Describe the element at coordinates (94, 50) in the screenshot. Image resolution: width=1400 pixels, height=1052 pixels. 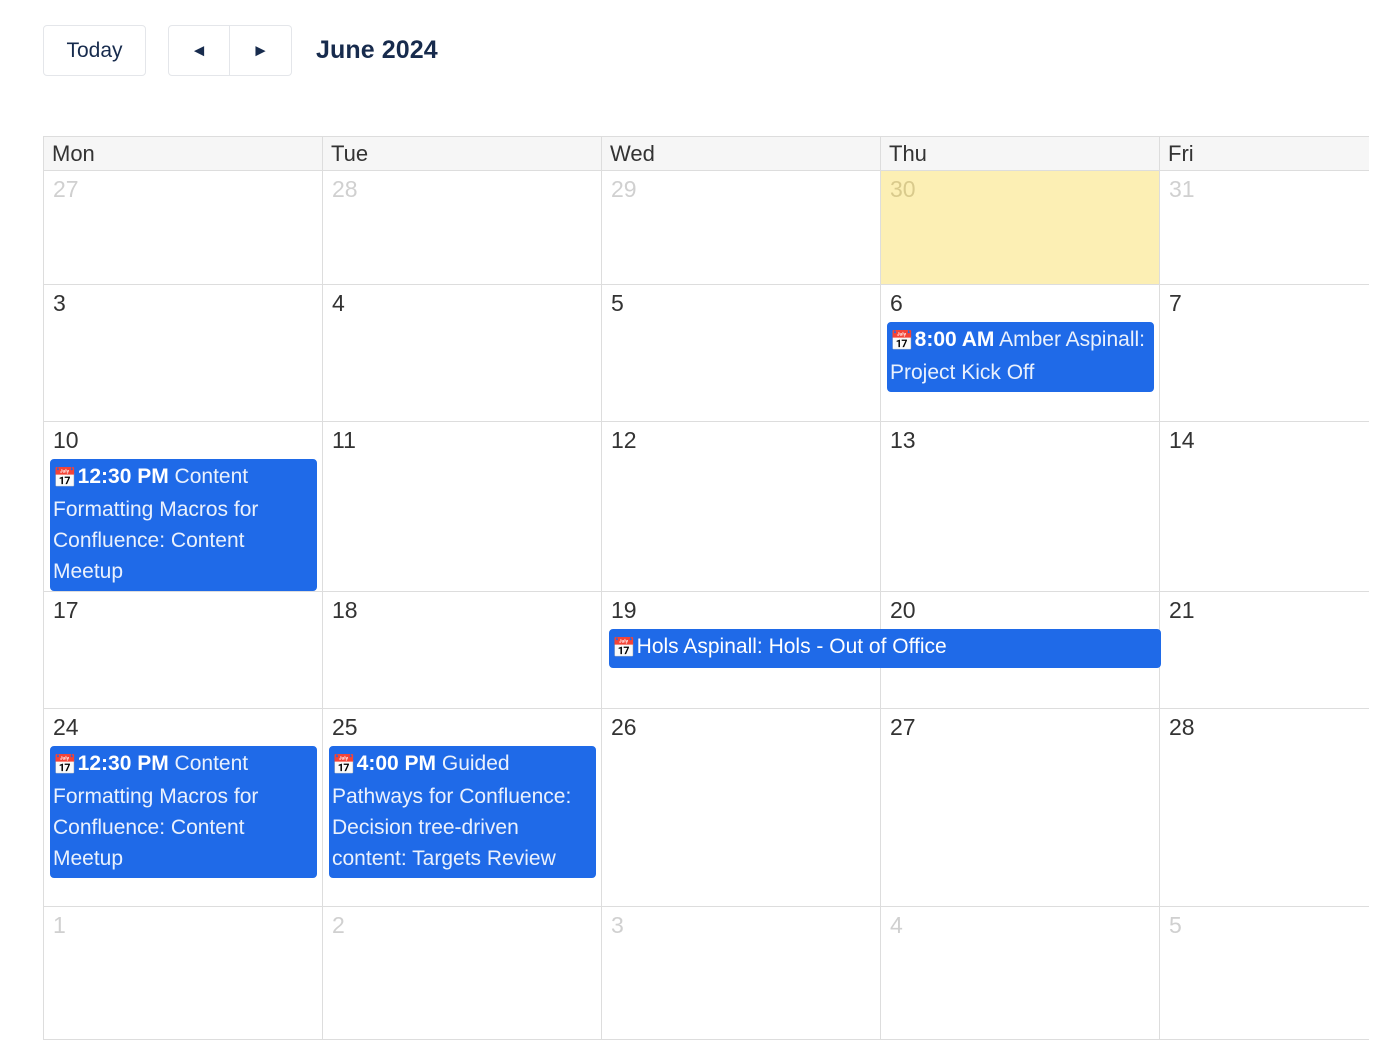
I see `today-button: Today` at that location.